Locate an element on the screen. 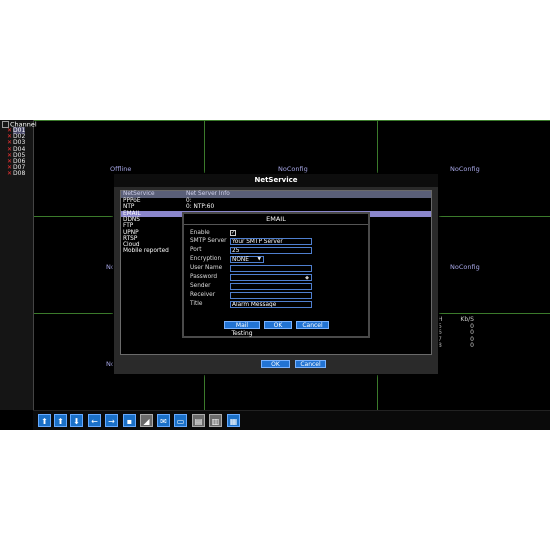 This screenshot has width=550, height=550. camera-cell-2-status: NoConfig is located at coordinates (293, 169).